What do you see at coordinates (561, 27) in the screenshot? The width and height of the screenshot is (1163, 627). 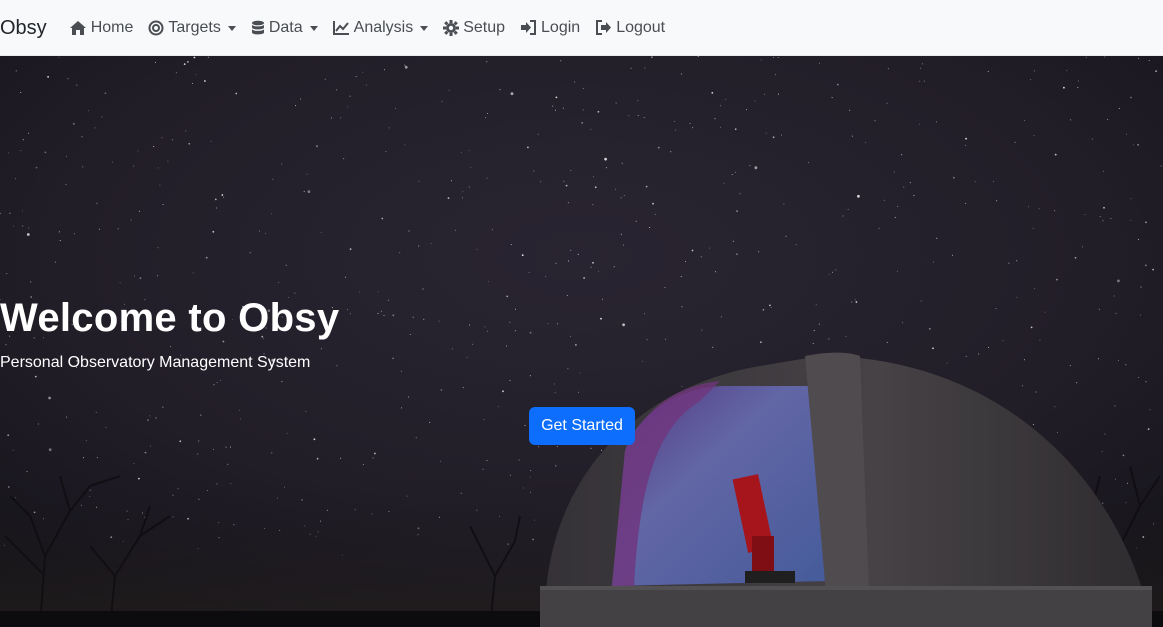 I see `nav-login-label: Login` at bounding box center [561, 27].